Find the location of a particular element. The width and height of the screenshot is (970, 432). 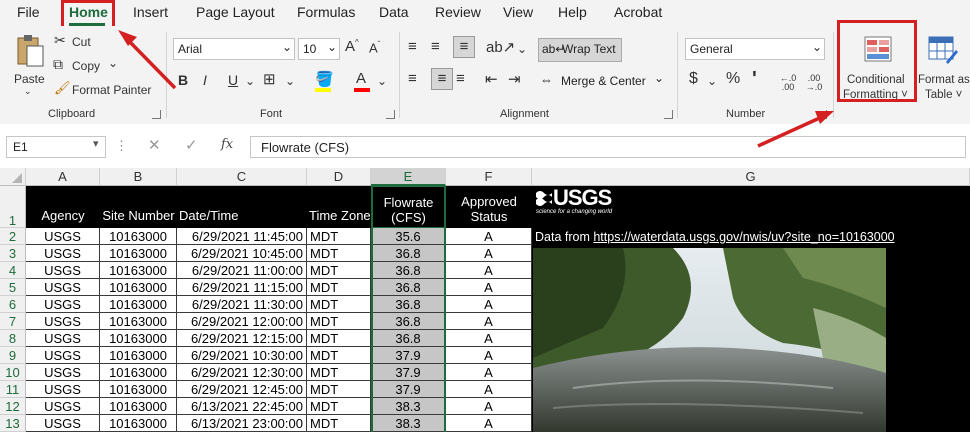

cell-dt: 6/29/2021 12:00:00 is located at coordinates (242, 321).